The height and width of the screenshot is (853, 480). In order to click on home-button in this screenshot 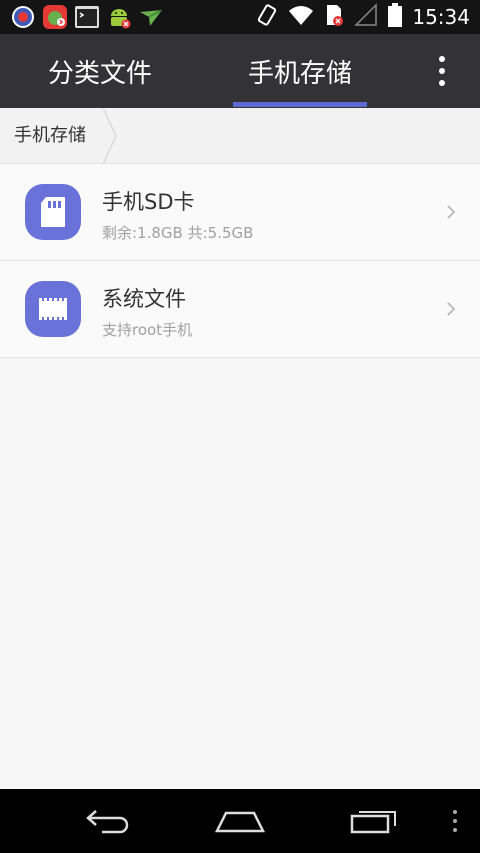, I will do `click(240, 821)`.